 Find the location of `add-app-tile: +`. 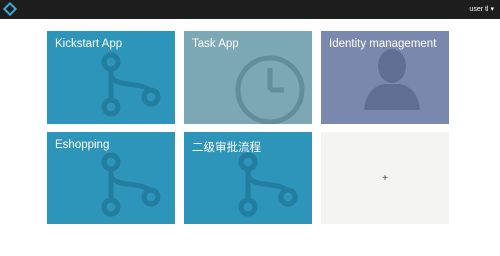

add-app-tile: + is located at coordinates (385, 178).